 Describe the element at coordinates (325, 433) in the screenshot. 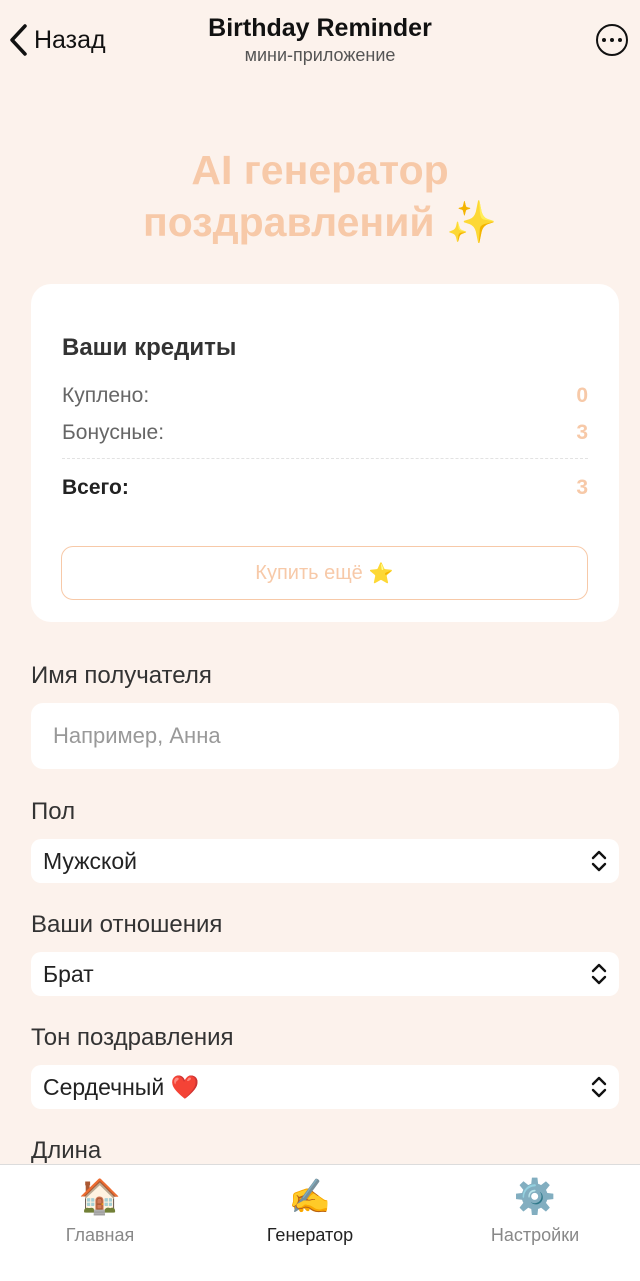

I see `credits-bonus-row: Бонусные: 3` at that location.